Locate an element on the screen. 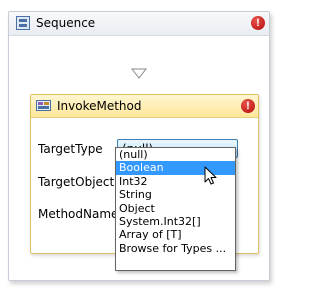 This screenshot has width=320, height=293. dropdown-option-object: Object is located at coordinates (175, 208).